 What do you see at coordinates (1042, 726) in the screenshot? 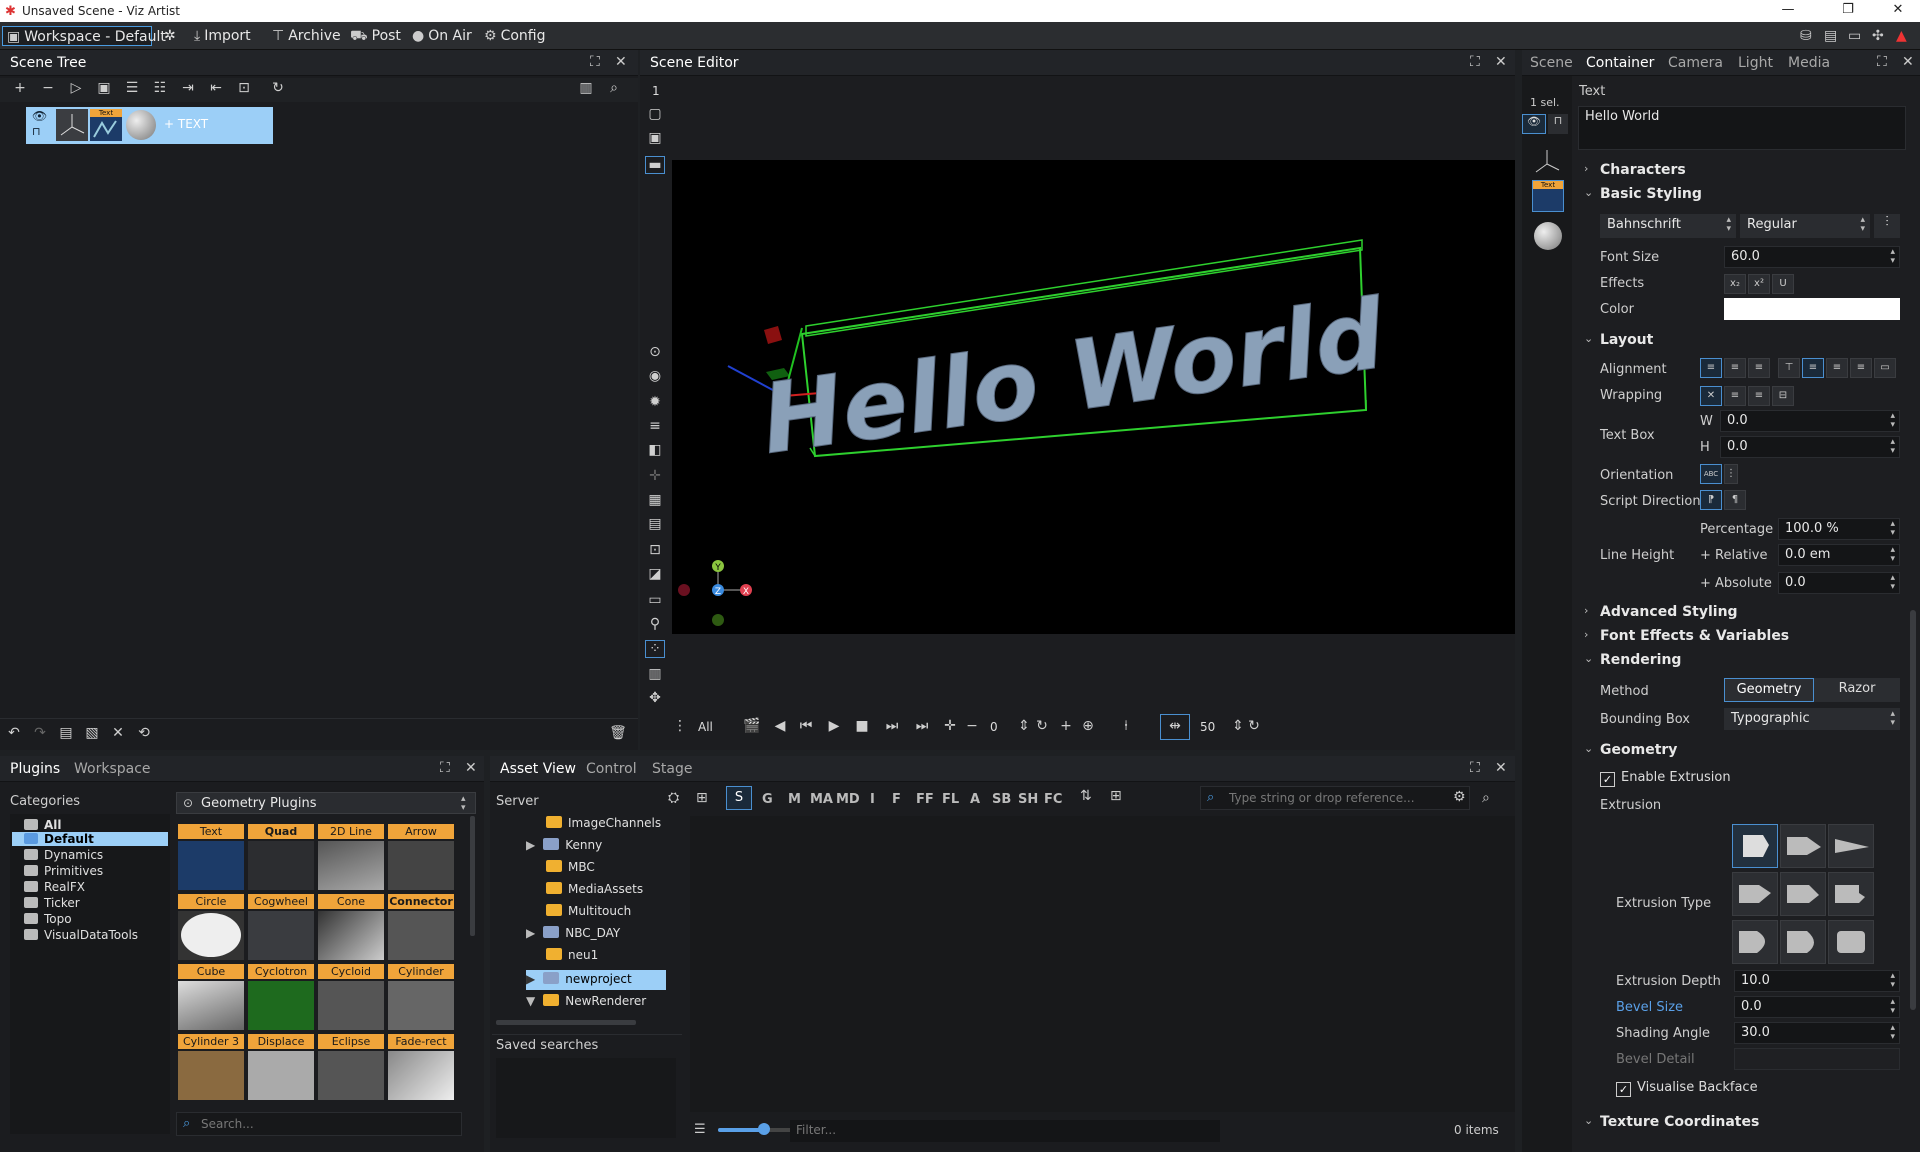
I see `loop-icon: ↻` at bounding box center [1042, 726].